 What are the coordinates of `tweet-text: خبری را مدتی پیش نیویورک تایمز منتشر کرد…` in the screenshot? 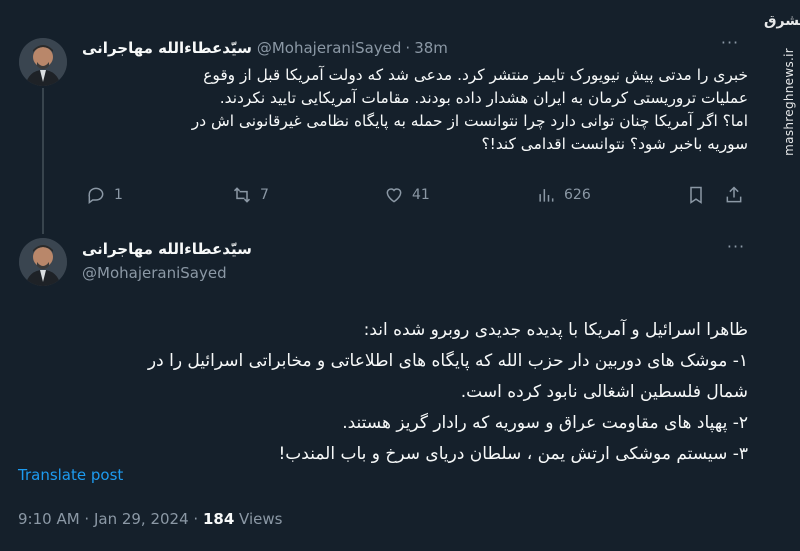 It's located at (415, 110).